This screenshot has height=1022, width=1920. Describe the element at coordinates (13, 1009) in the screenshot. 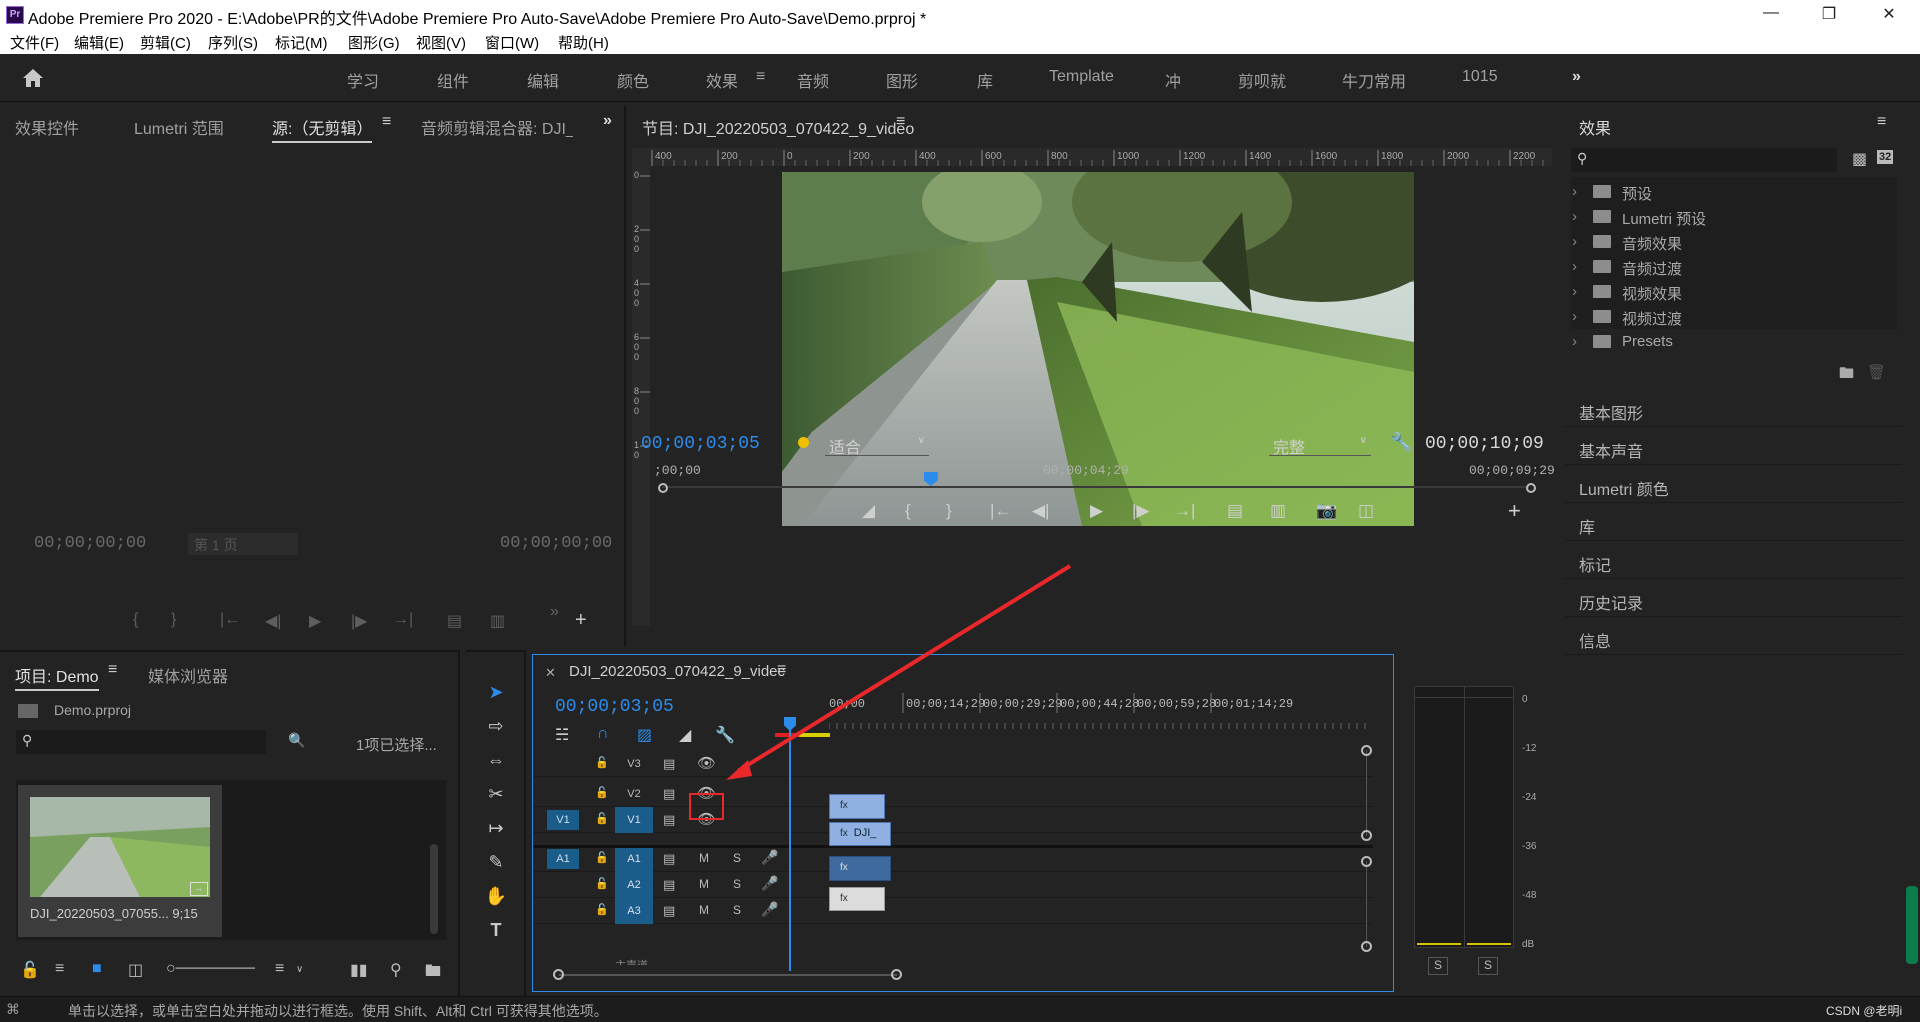

I see `status-icon: ⌘` at that location.